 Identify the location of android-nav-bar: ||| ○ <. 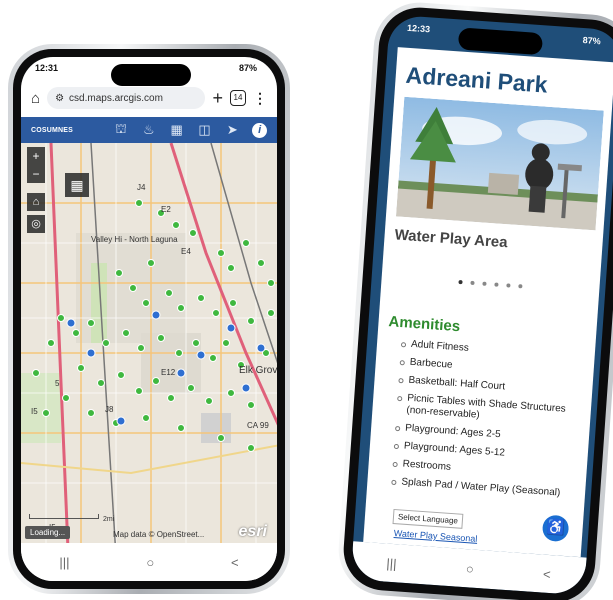
(149, 562).